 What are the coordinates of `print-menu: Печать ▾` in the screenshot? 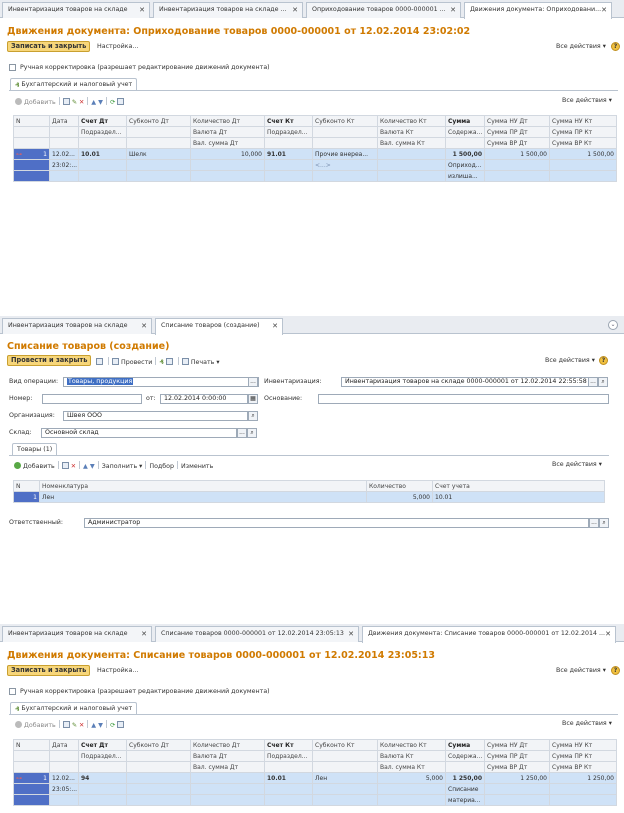 It's located at (205, 362).